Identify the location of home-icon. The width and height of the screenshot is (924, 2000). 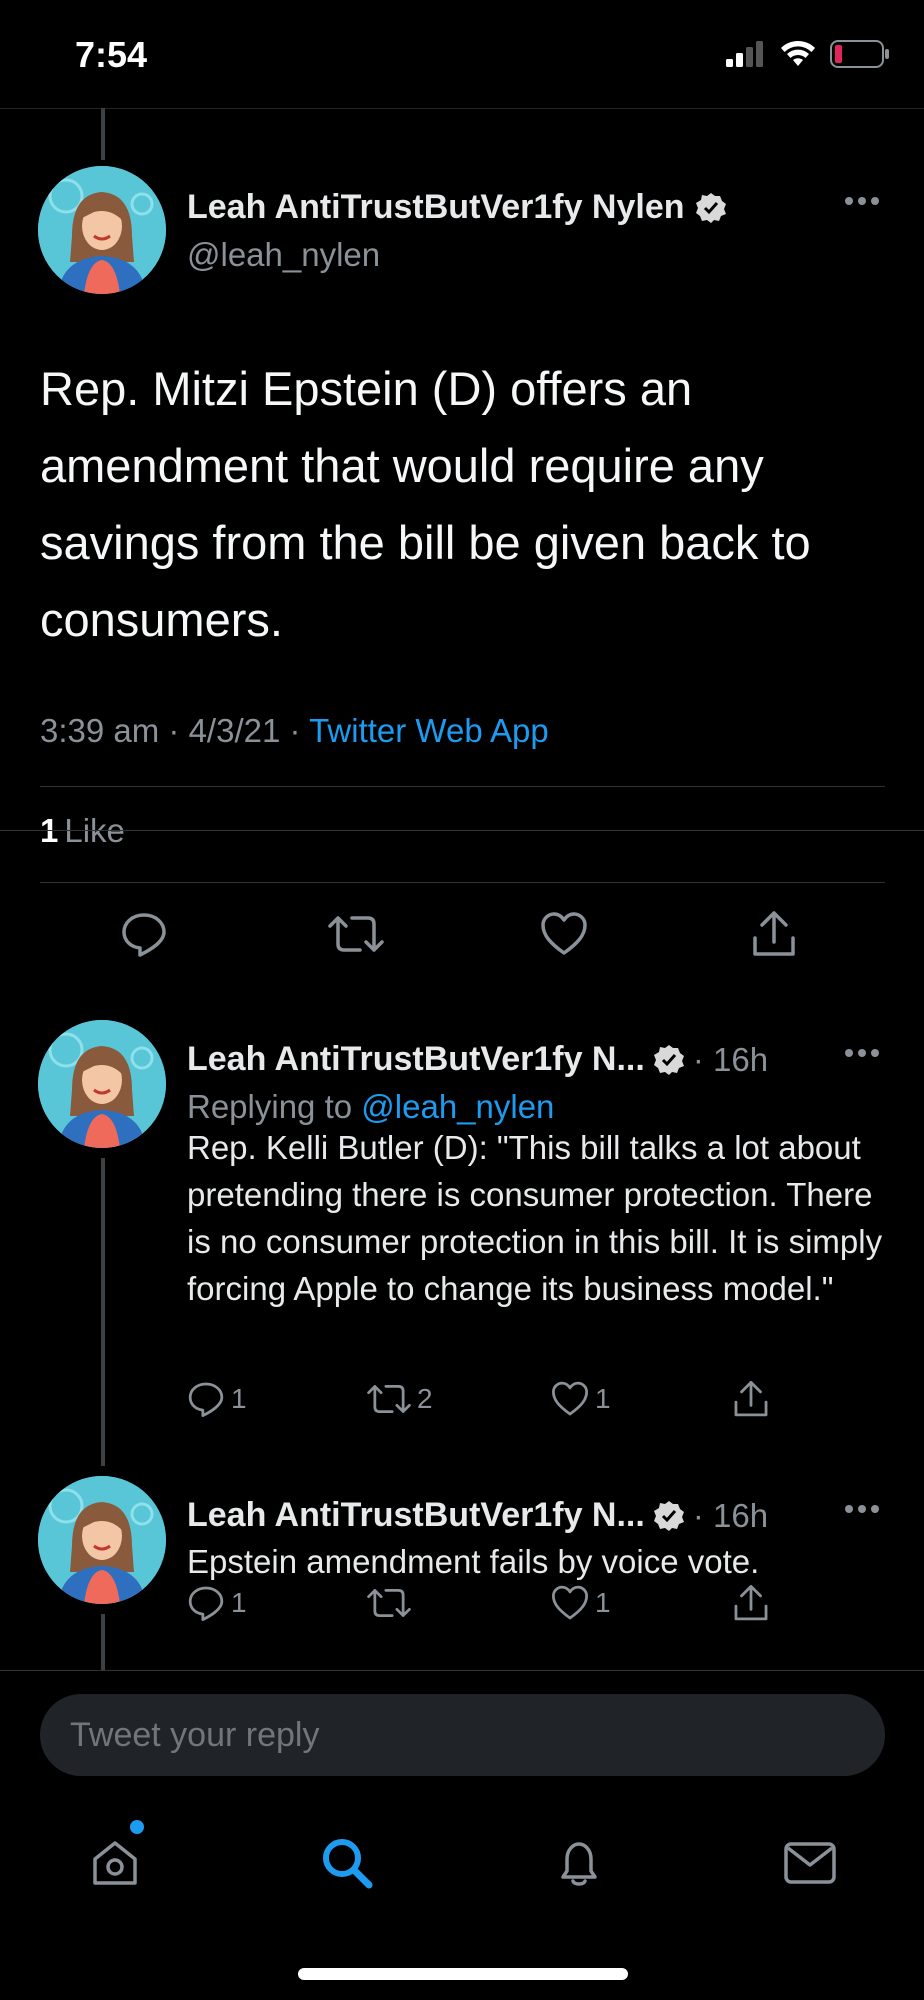
(115, 1863).